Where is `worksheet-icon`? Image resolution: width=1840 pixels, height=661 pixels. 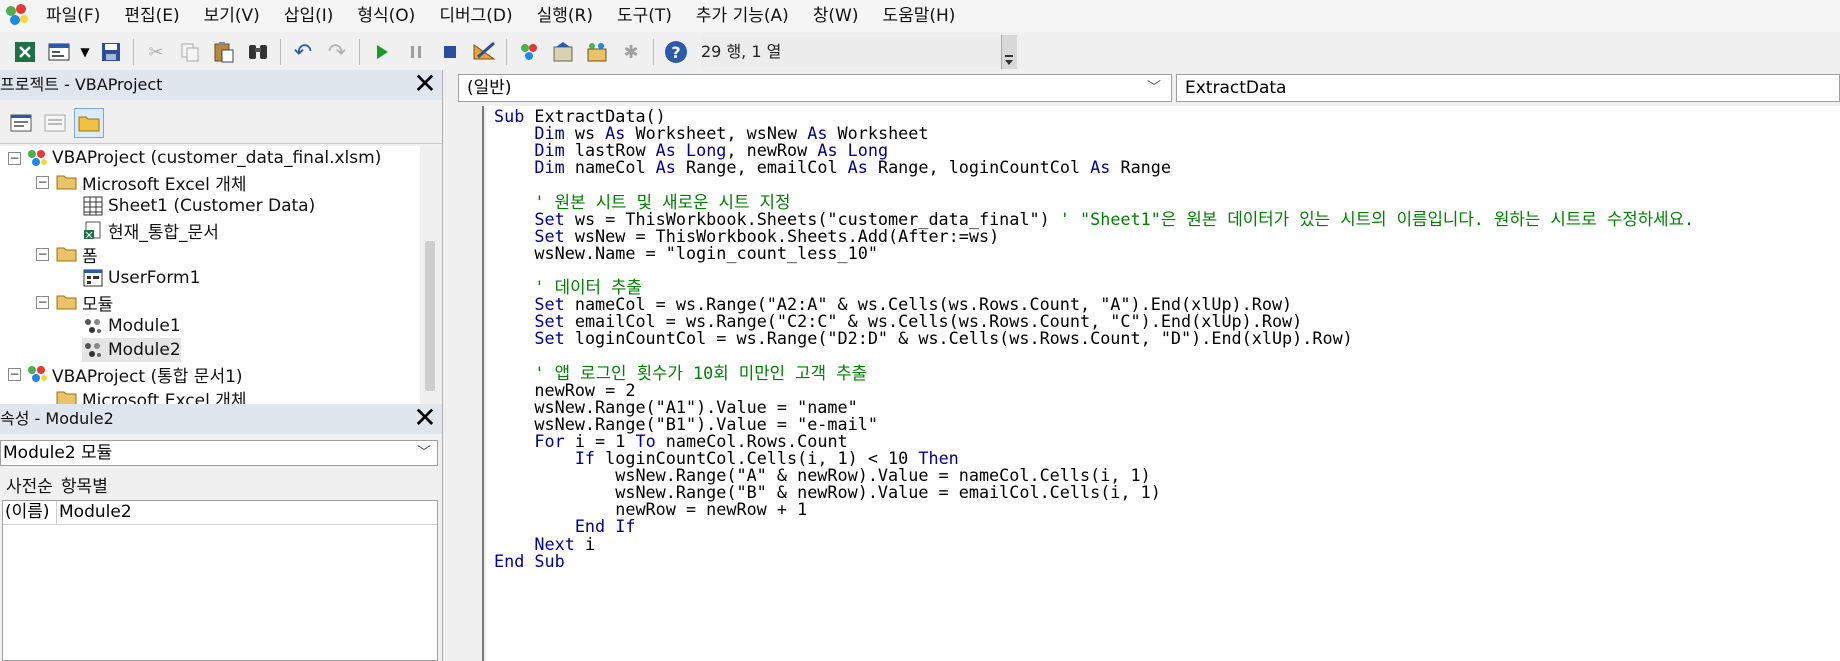
worksheet-icon is located at coordinates (93, 206).